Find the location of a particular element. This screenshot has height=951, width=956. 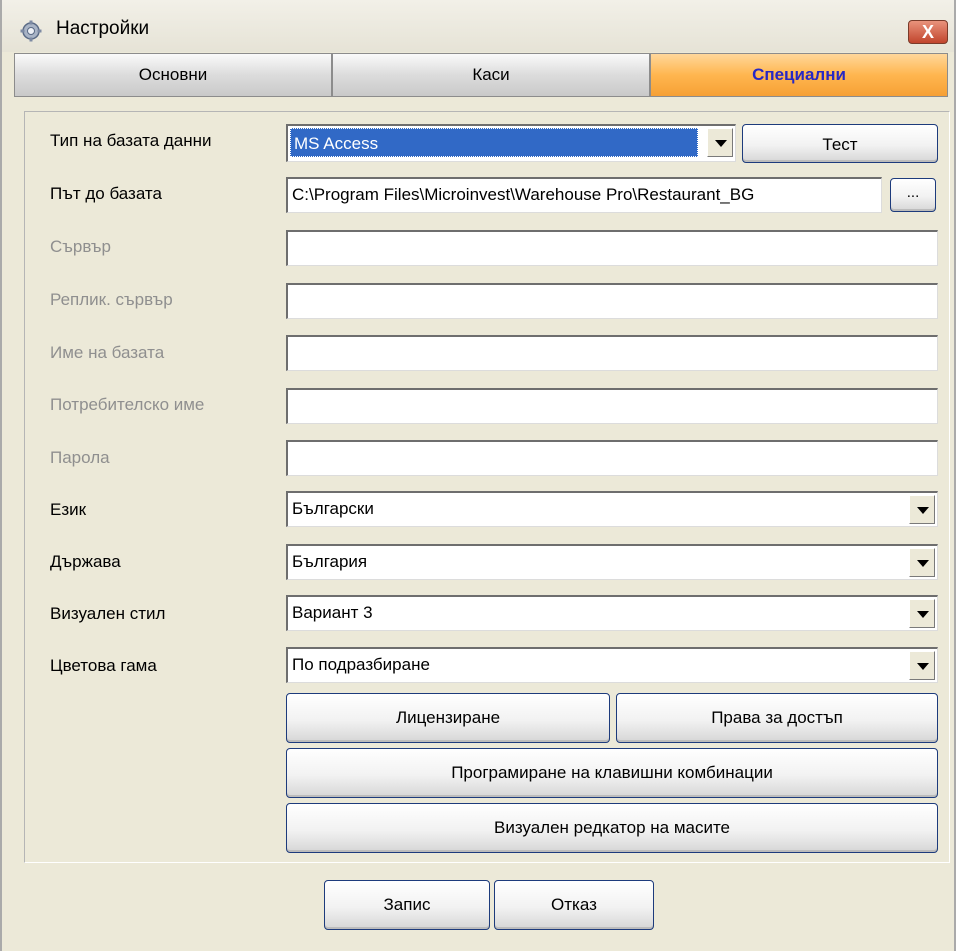

db-path-label: Път до базата is located at coordinates (106, 193).